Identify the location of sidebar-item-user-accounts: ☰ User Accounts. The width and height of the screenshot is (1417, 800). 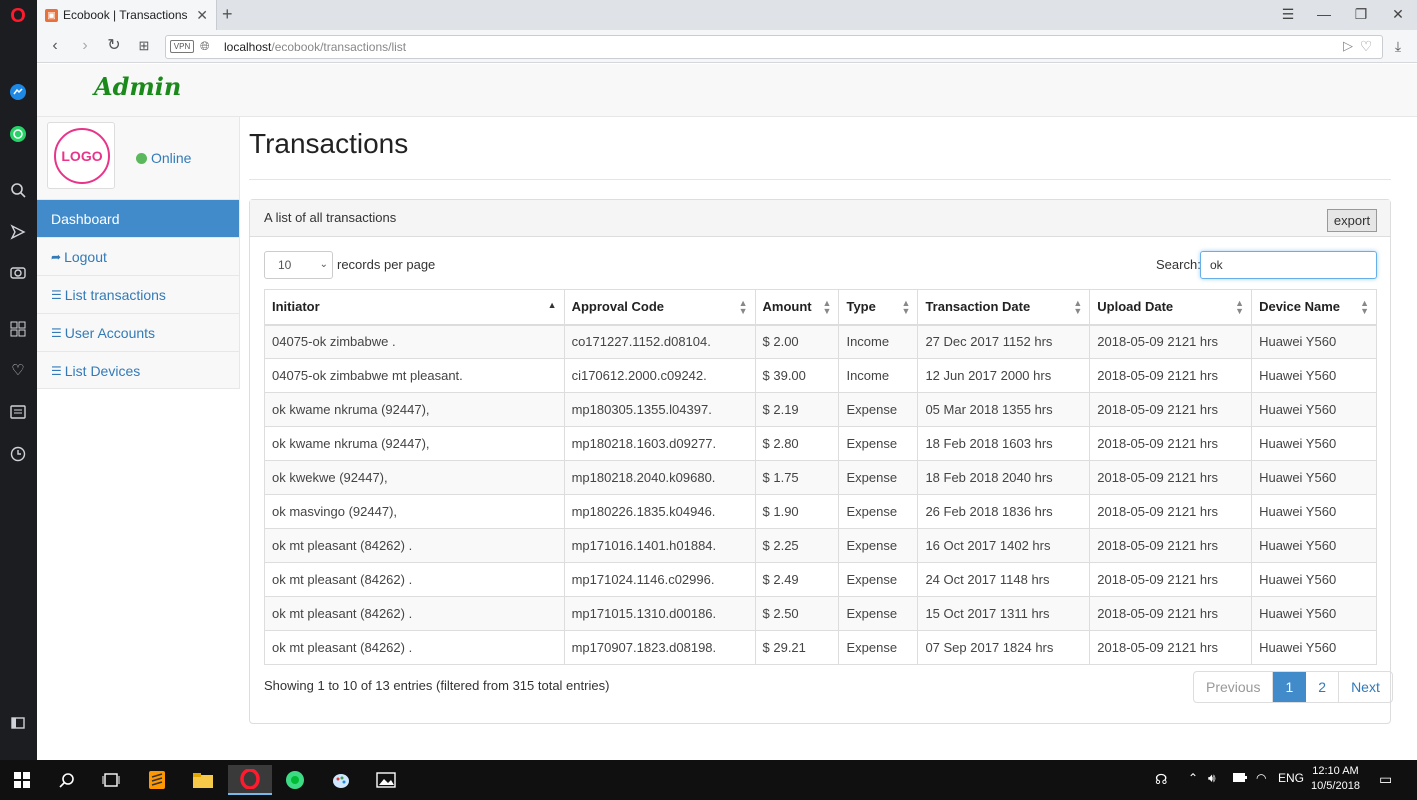
(138, 332).